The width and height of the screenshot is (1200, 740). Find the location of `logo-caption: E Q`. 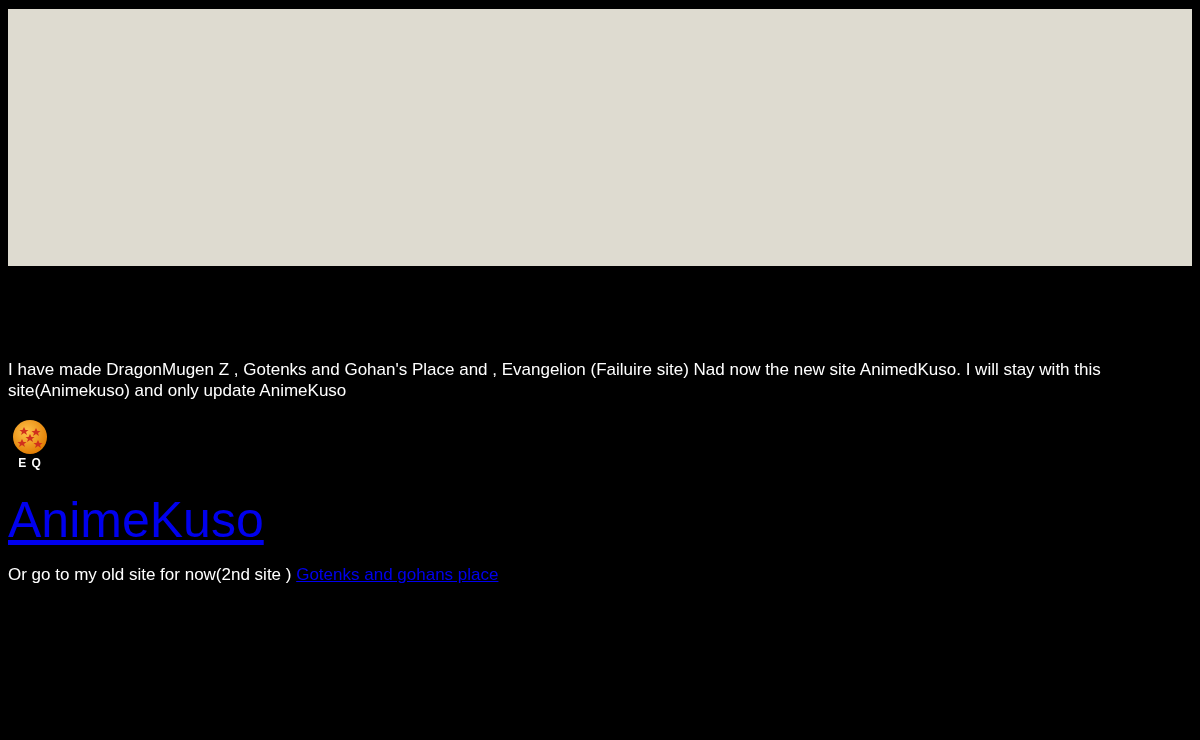

logo-caption: E Q is located at coordinates (30, 463).